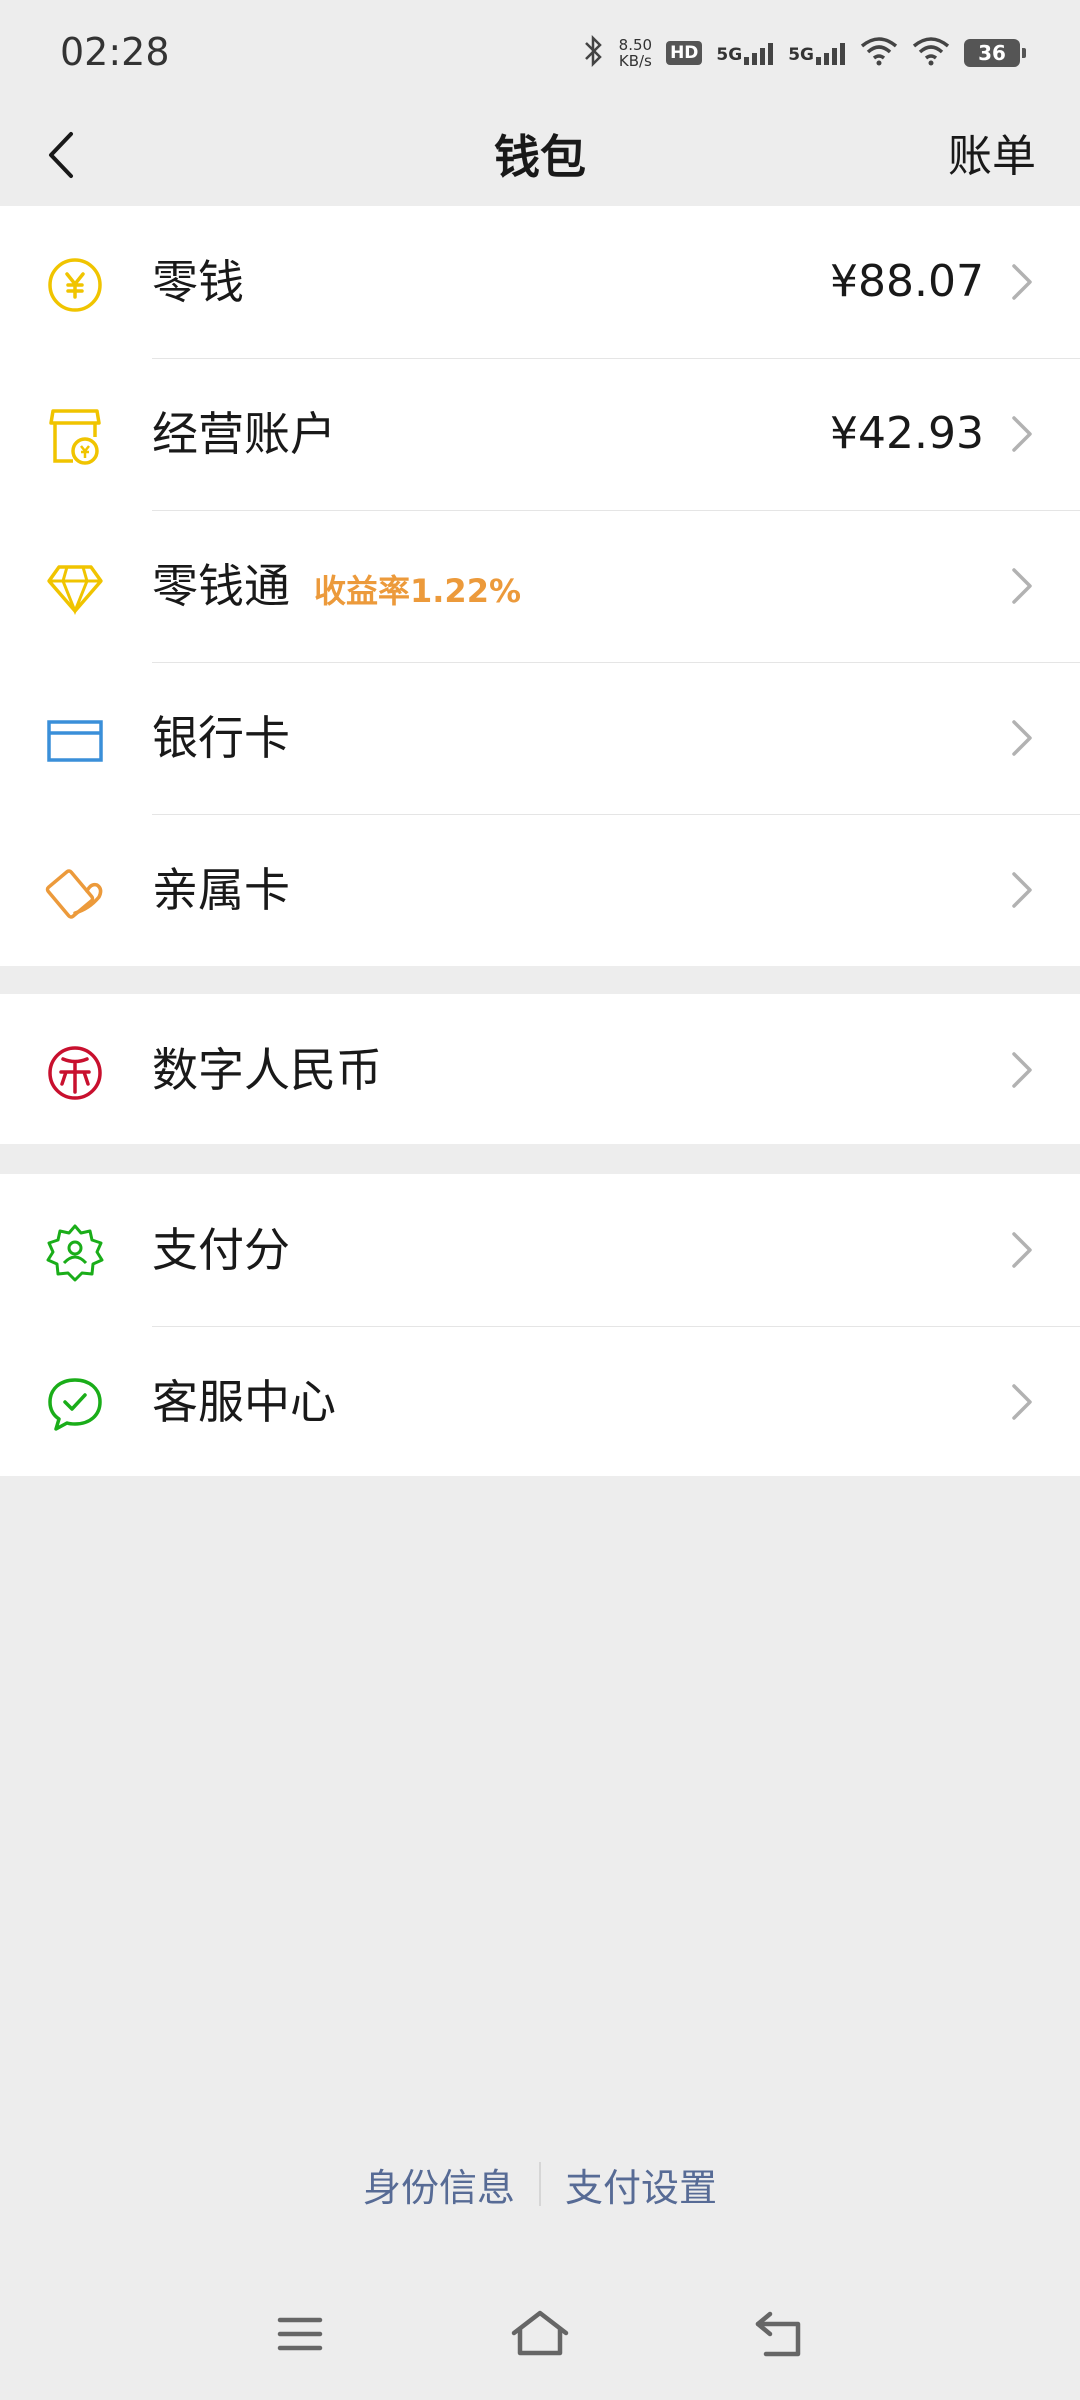 This screenshot has height=2400, width=1080. What do you see at coordinates (540, 1250) in the screenshot?
I see `menu-item-pay-score: 支付分` at bounding box center [540, 1250].